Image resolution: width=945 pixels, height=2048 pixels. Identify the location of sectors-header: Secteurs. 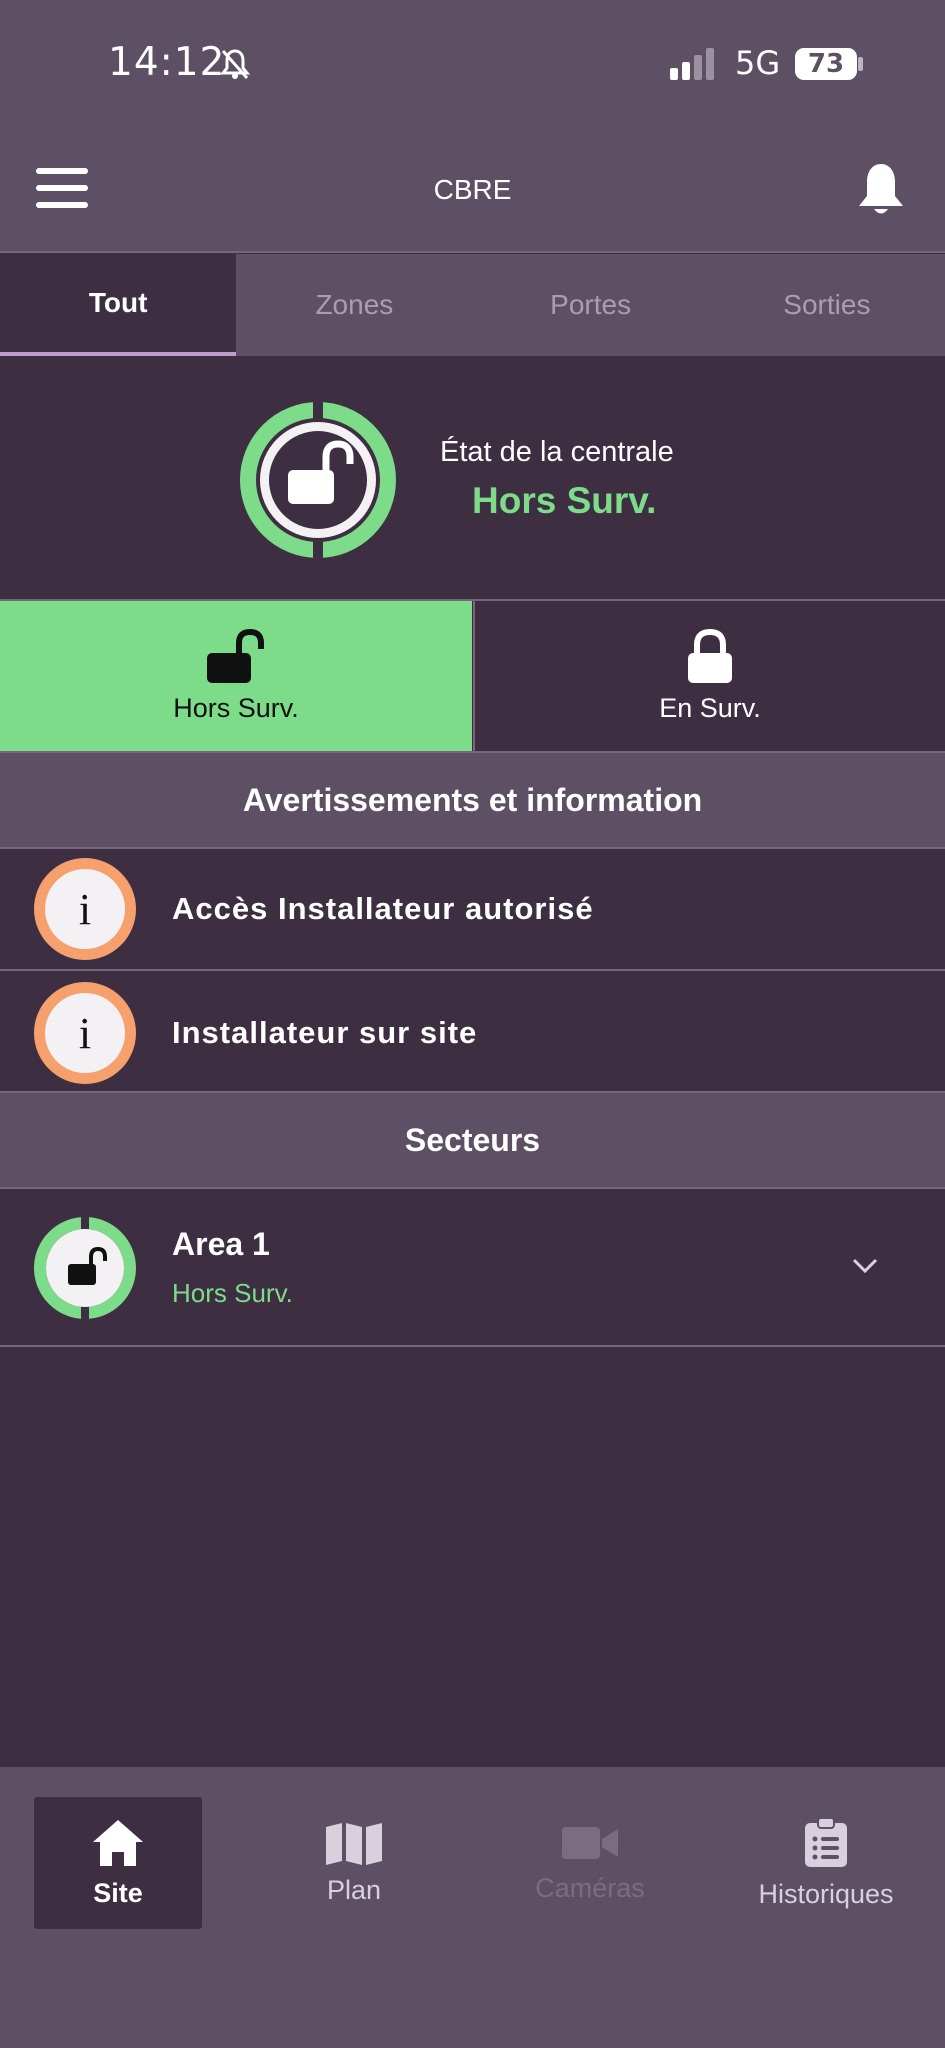
(472, 1140).